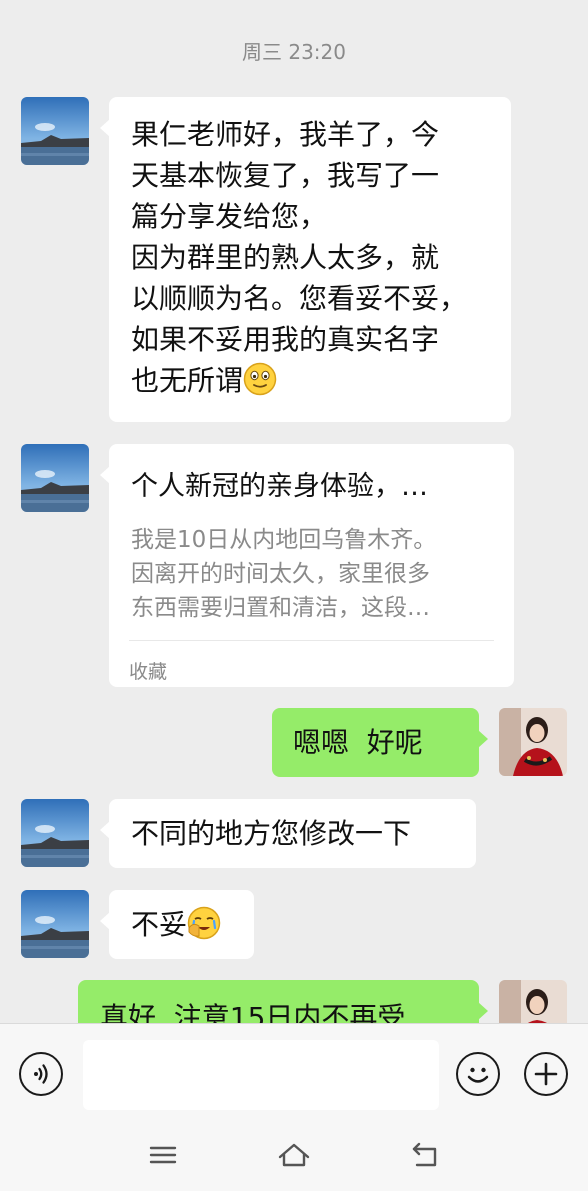 The width and height of the screenshot is (588, 1191). I want to click on chat-timestamp: 周三 23:20, so click(294, 52).